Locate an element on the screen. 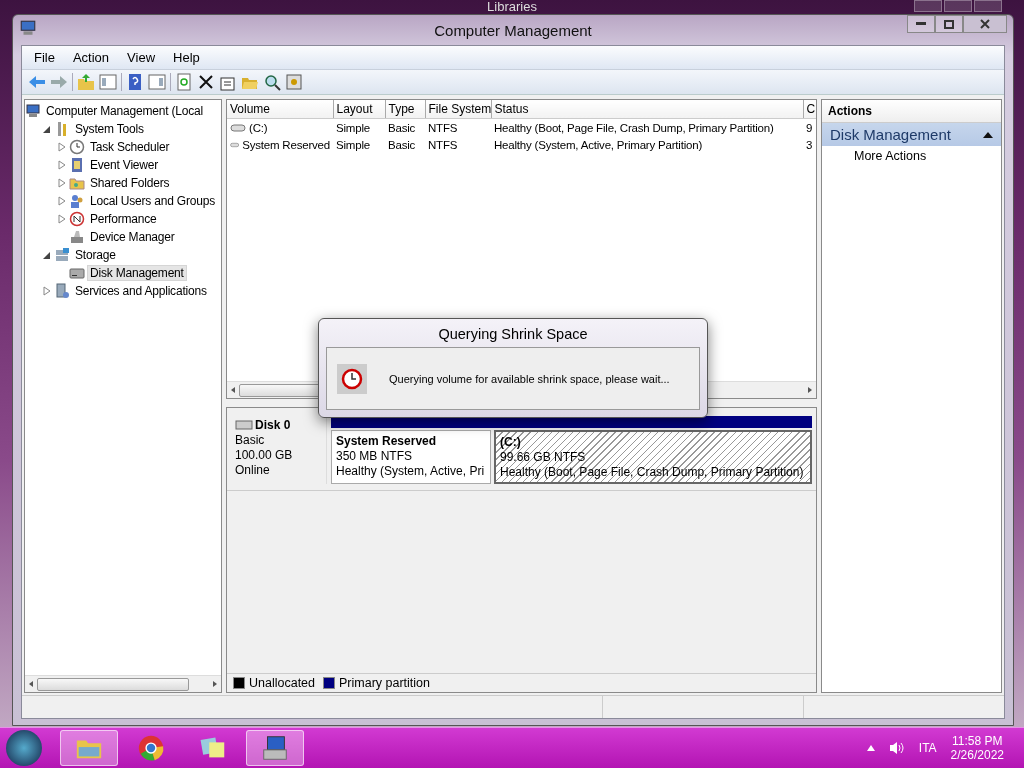  tree-item: Task Scheduler is located at coordinates (130, 147).